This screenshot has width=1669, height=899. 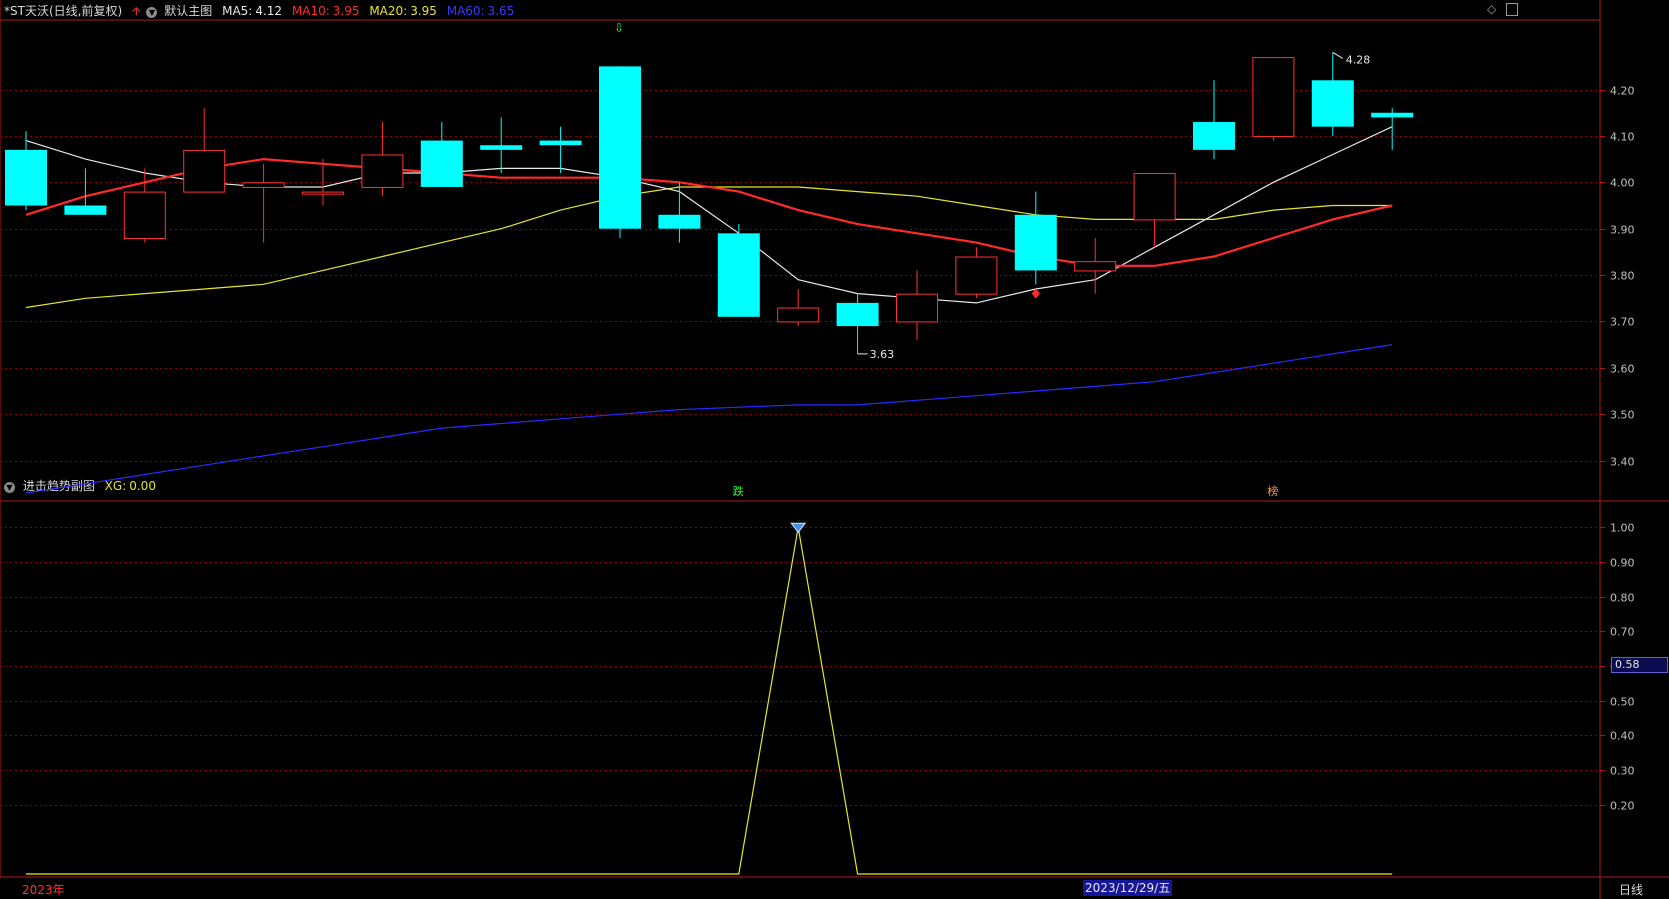 I want to click on event-label-die: 跌, so click(x=738, y=491).